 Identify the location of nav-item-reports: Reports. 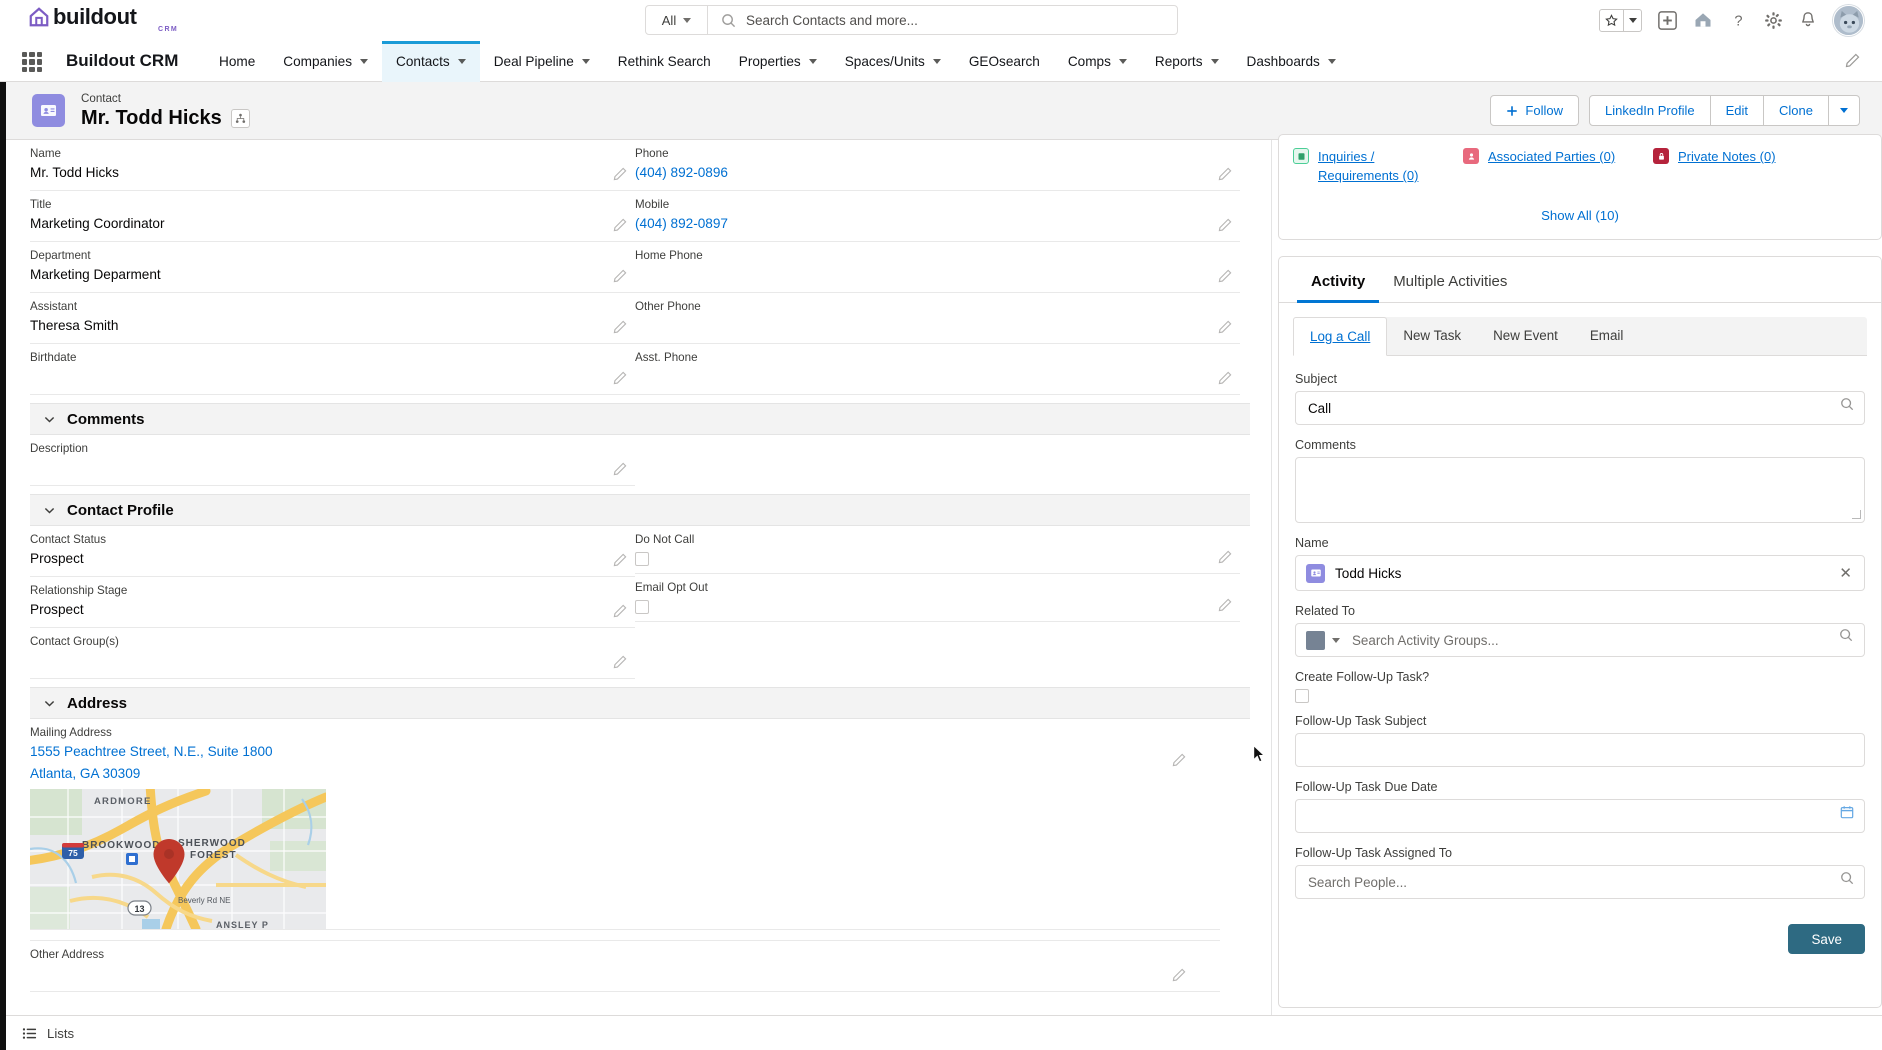
(1187, 61).